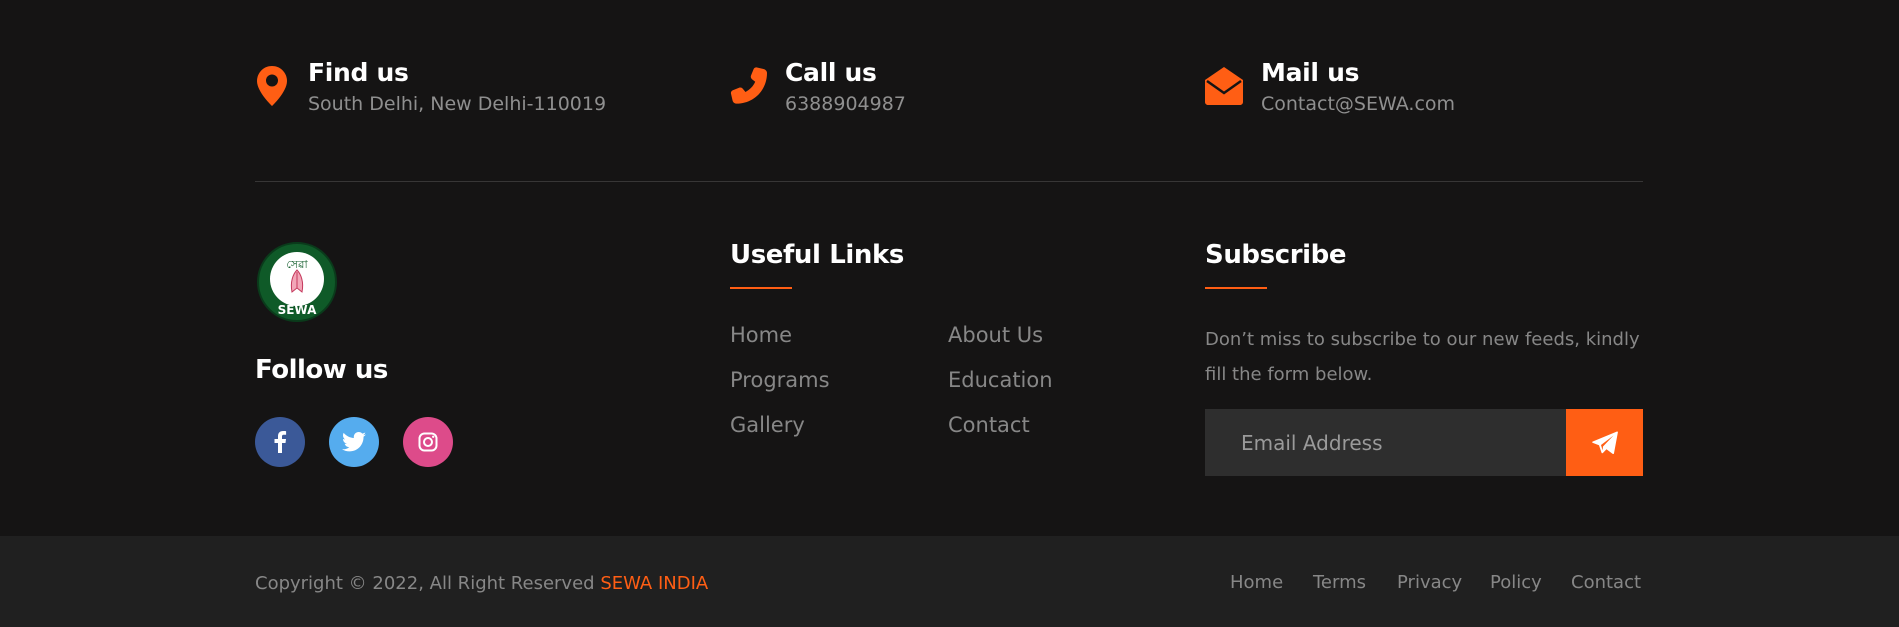  I want to click on twitter-icon, so click(354, 442).